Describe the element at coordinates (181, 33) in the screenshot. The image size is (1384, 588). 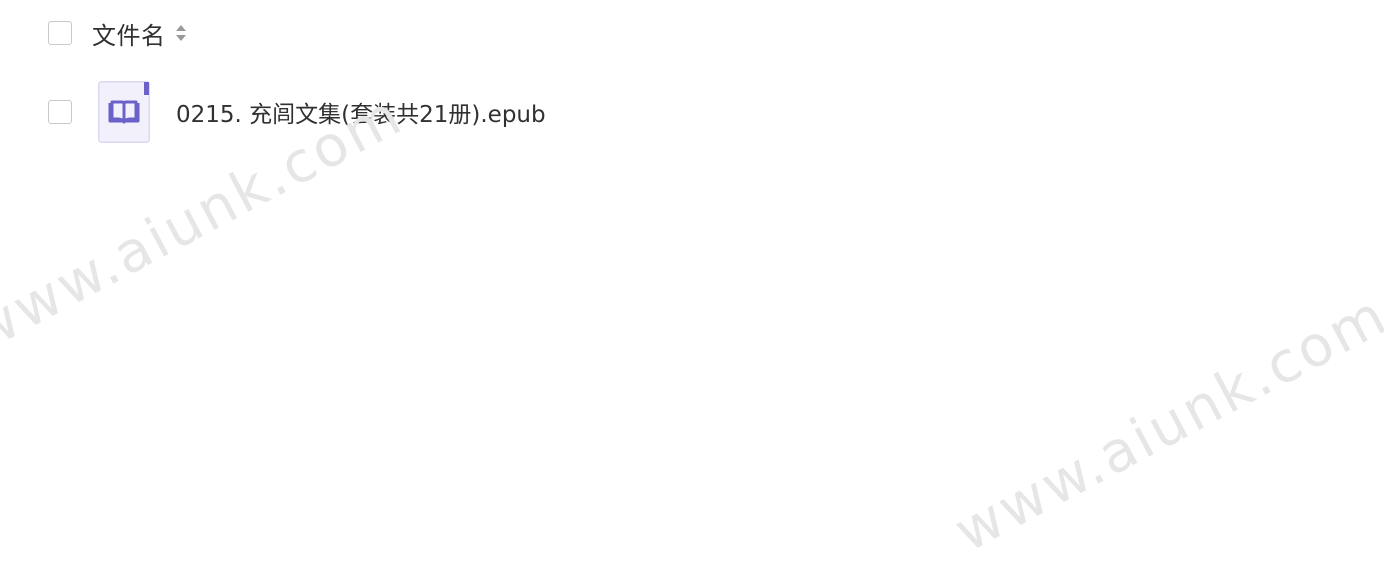
I see `sort-icon` at that location.